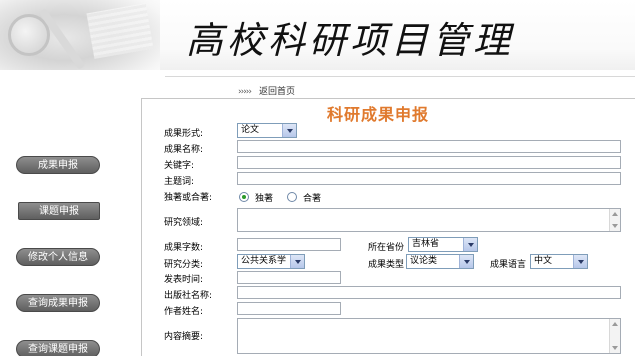 This screenshot has height=356, width=635. What do you see at coordinates (386, 265) in the screenshot?
I see `result-type-label: 成果类型` at bounding box center [386, 265].